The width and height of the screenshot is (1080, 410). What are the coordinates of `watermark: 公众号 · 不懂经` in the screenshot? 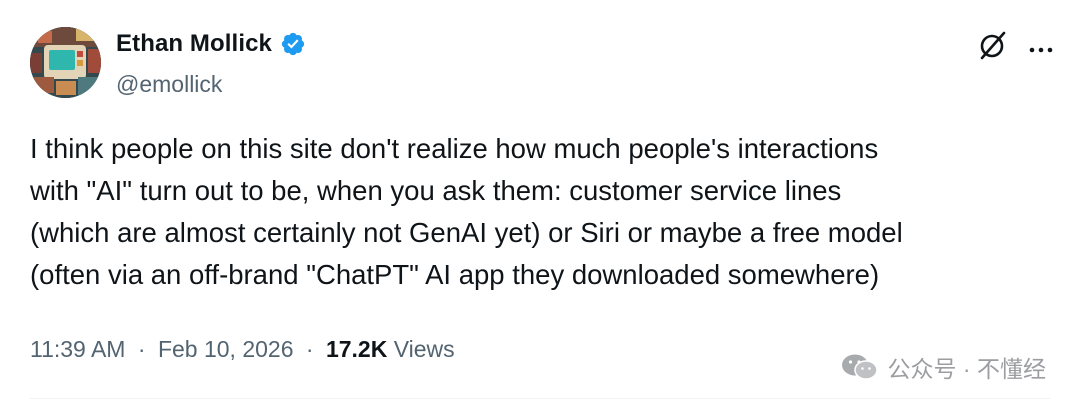 It's located at (943, 367).